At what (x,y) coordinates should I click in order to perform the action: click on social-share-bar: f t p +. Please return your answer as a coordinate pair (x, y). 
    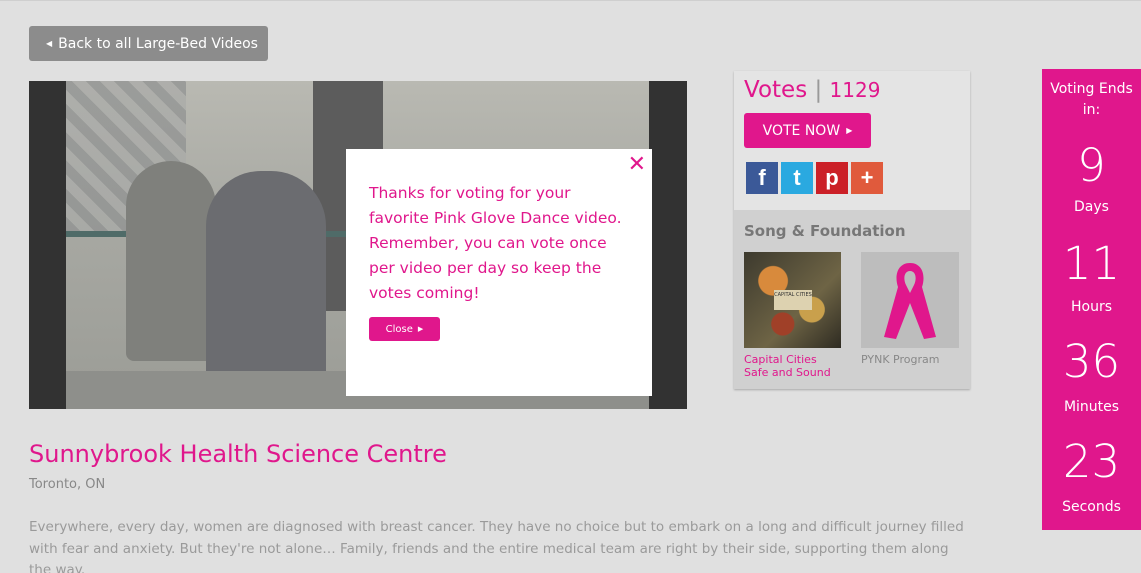
    Looking at the image, I should click on (814, 178).